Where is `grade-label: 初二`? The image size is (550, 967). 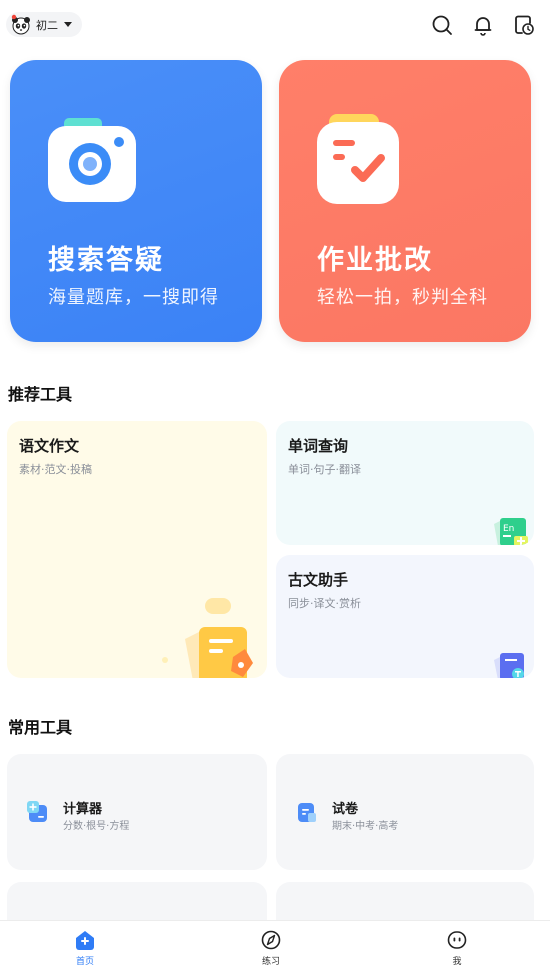 grade-label: 初二 is located at coordinates (47, 25).